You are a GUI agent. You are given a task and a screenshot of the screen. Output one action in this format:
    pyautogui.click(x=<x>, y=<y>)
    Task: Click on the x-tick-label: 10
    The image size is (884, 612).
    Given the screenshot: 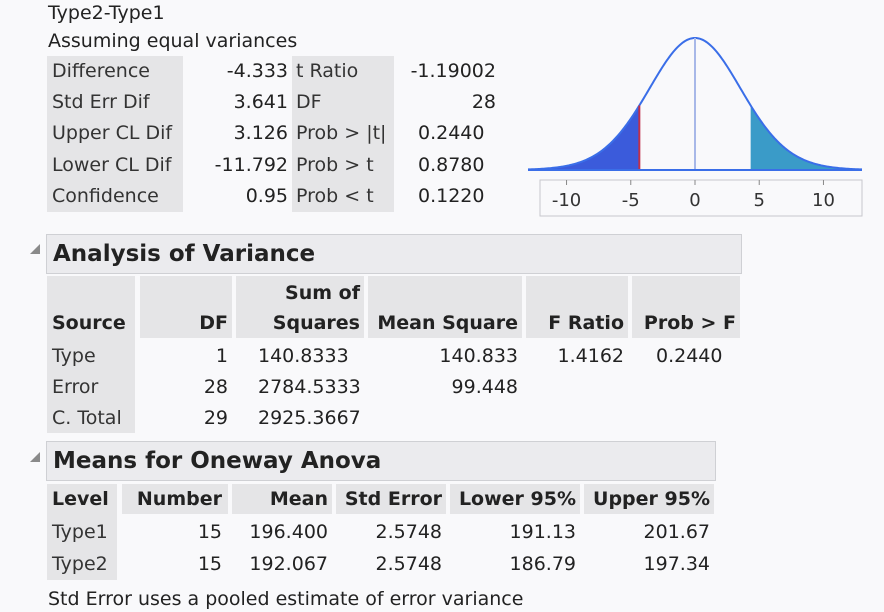 What is the action you would take?
    pyautogui.click(x=823, y=200)
    